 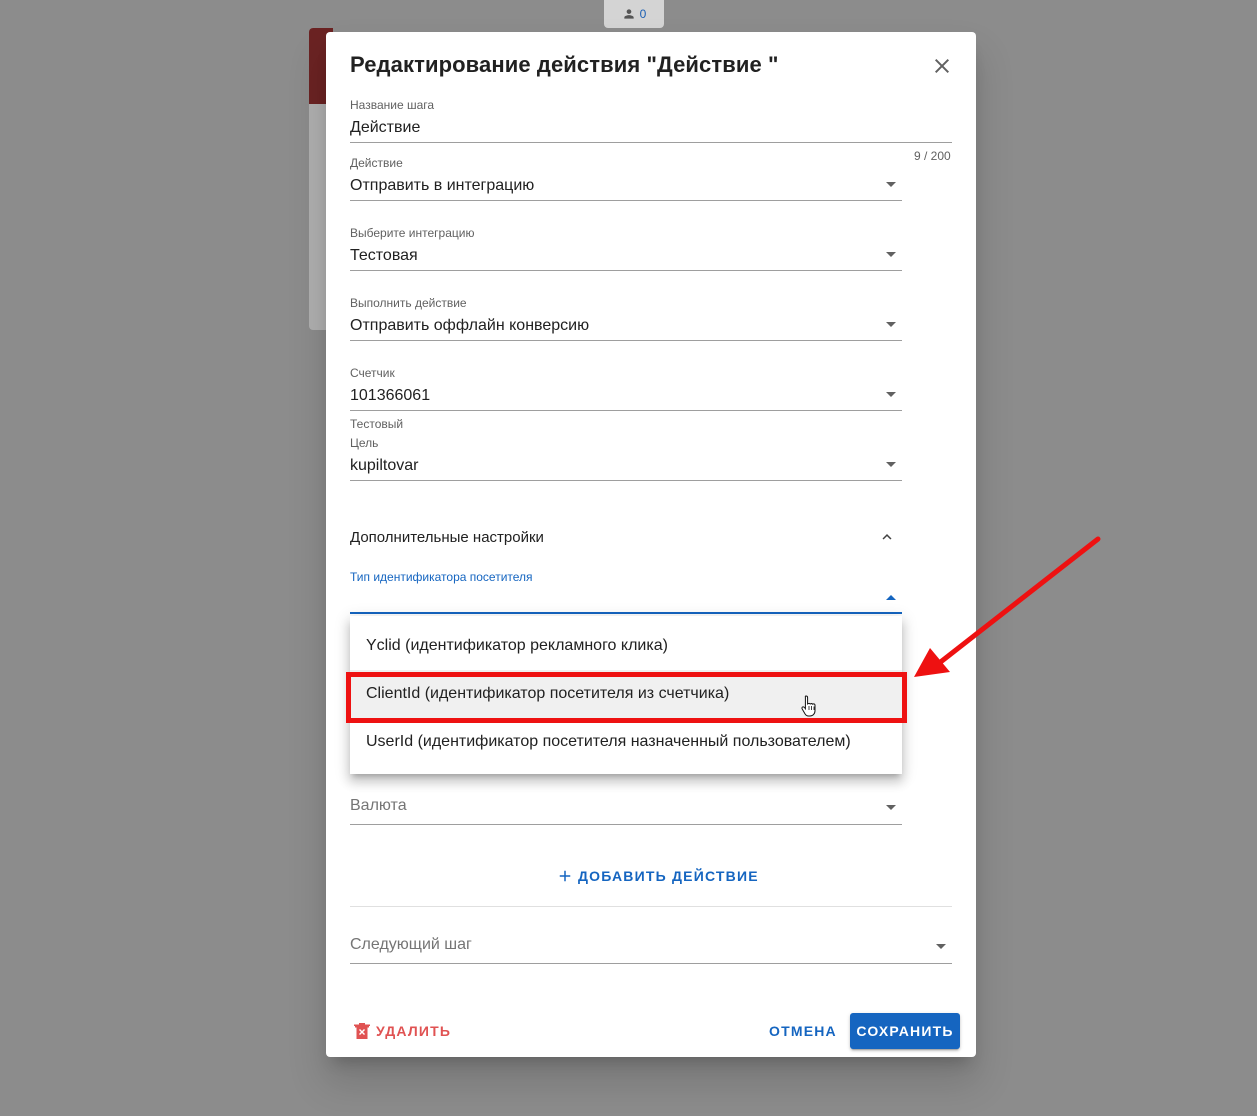 What do you see at coordinates (891, 597) in the screenshot?
I see `dropdown-caret-up-icon` at bounding box center [891, 597].